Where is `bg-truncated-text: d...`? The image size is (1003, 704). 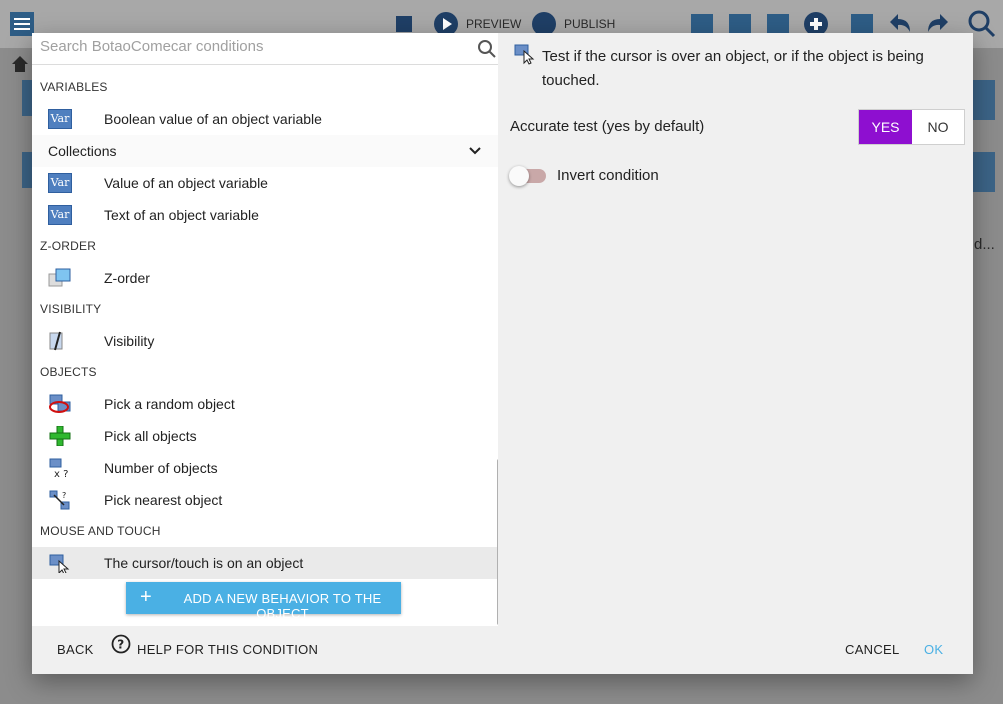 bg-truncated-text: d... is located at coordinates (984, 244).